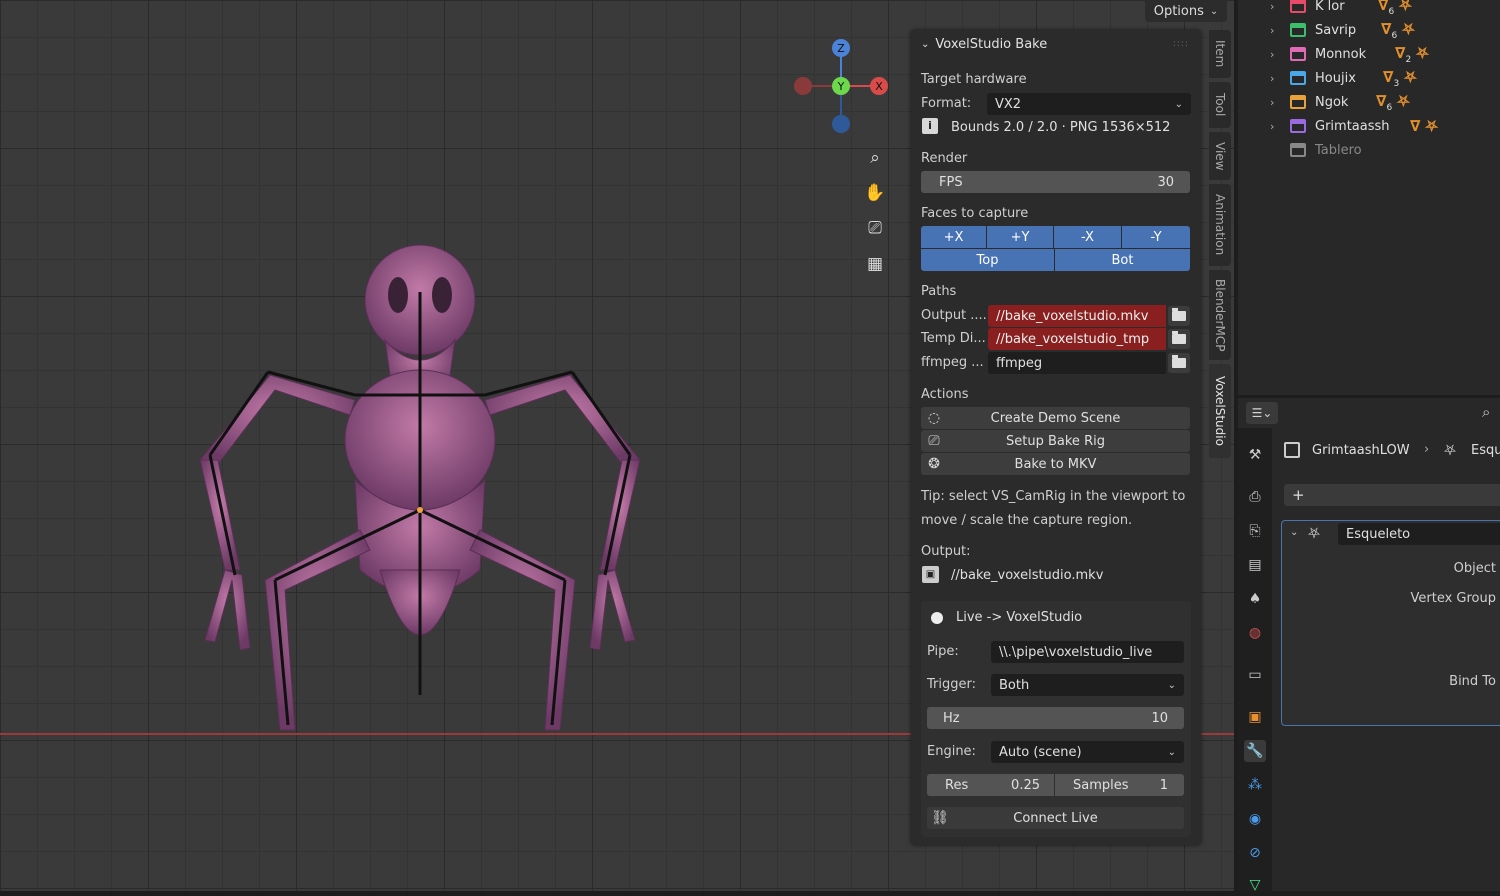 This screenshot has height=896, width=1500. I want to click on format-label: Format:, so click(946, 103).